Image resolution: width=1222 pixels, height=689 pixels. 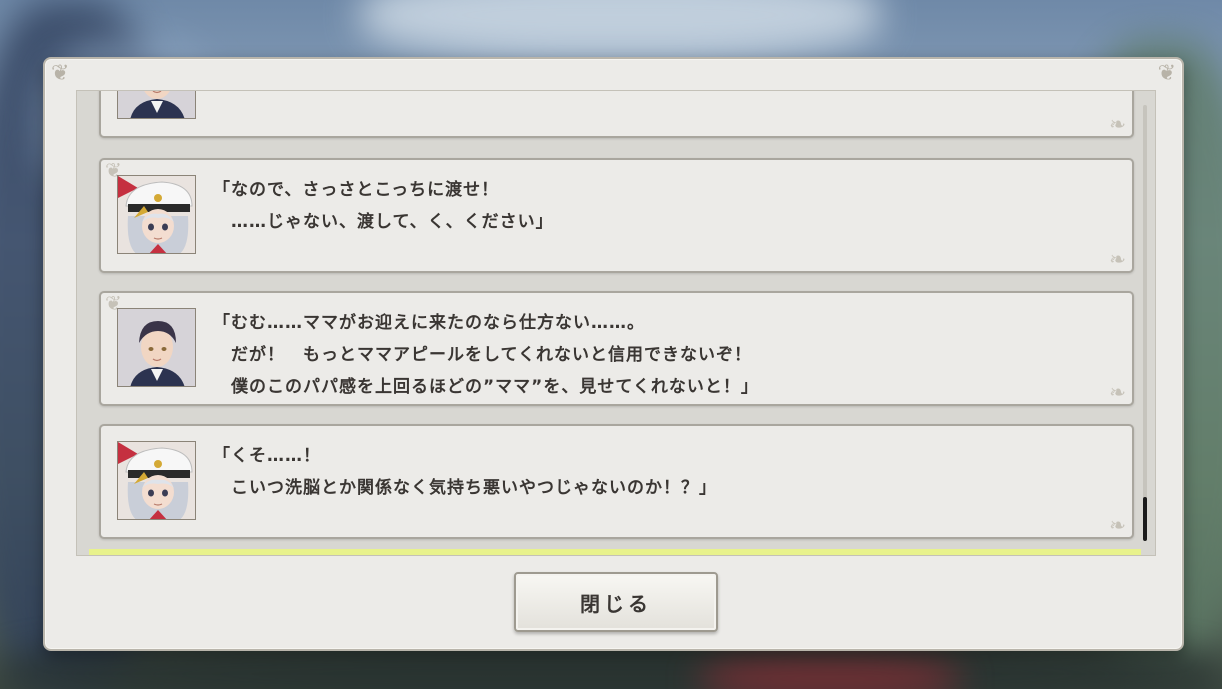 What do you see at coordinates (482, 355) in the screenshot?
I see `dialogue-line: だが！ もっとママアピールをしてくれないと信用できないぞ！` at bounding box center [482, 355].